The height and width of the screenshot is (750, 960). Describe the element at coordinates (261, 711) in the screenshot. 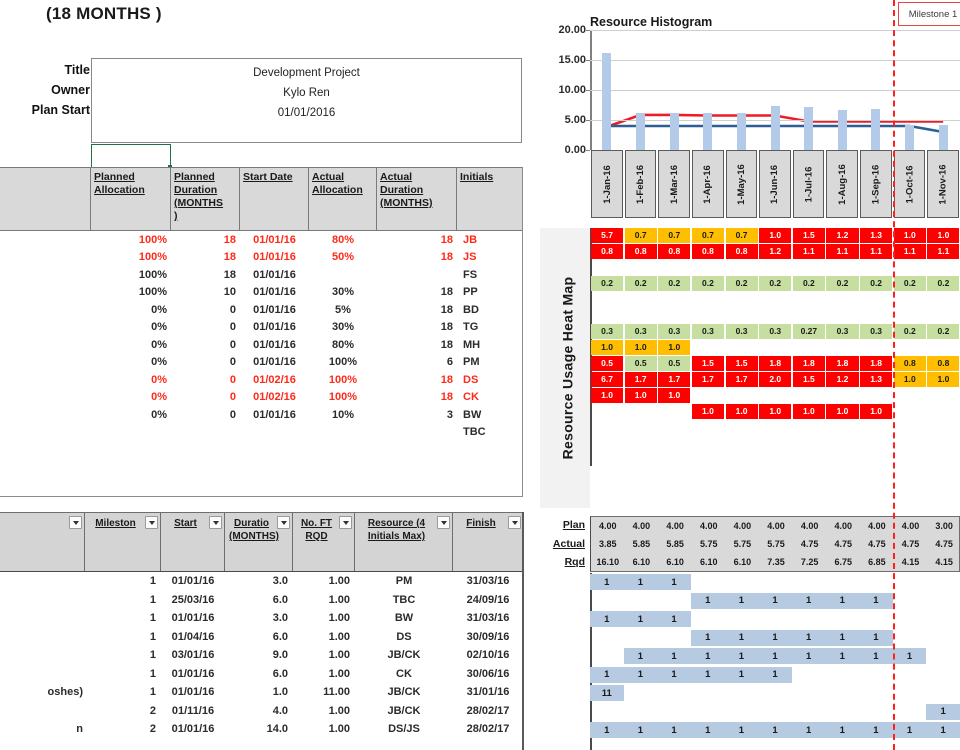

I see `table-row: 2 01/11/16 4.0 1.00 JB/CK 28/02/17` at that location.